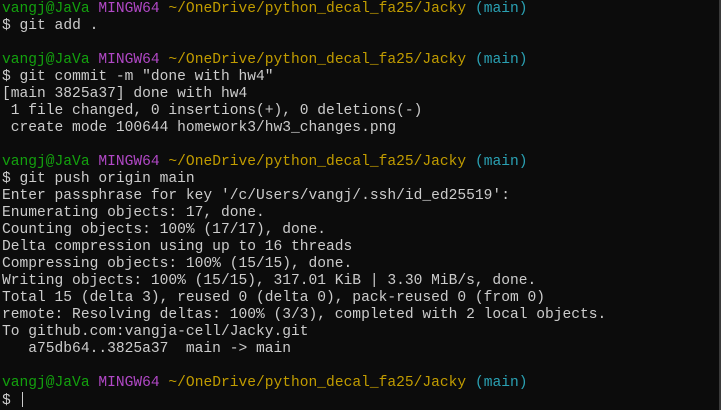 Image resolution: width=721 pixels, height=410 pixels. I want to click on output-line: Enumerating objects: 17, done., so click(359, 213).